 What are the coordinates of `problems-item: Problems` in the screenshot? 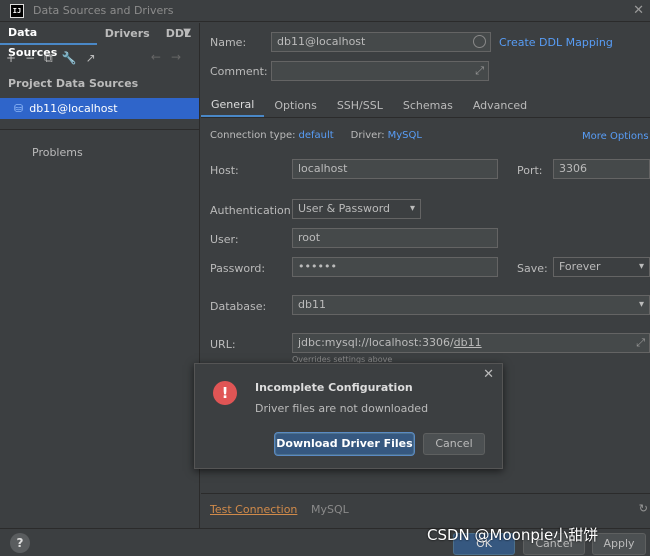 It's located at (115, 152).